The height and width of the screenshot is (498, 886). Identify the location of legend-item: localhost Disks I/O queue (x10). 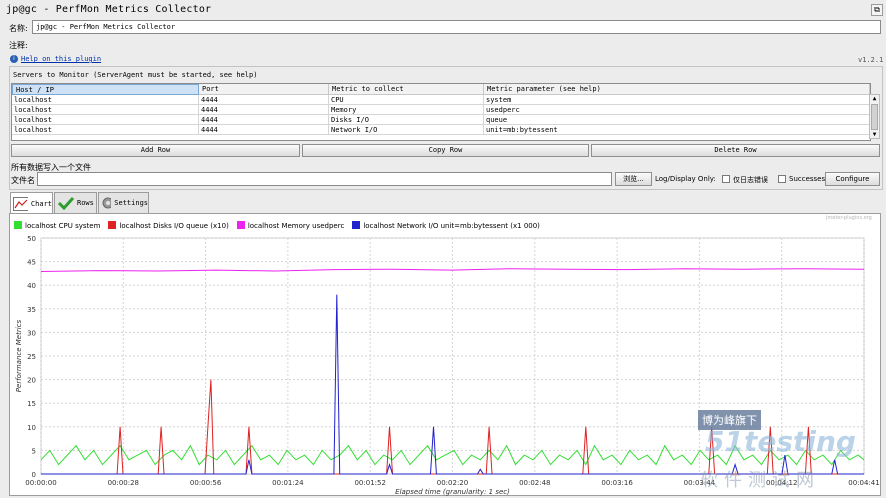
(168, 225).